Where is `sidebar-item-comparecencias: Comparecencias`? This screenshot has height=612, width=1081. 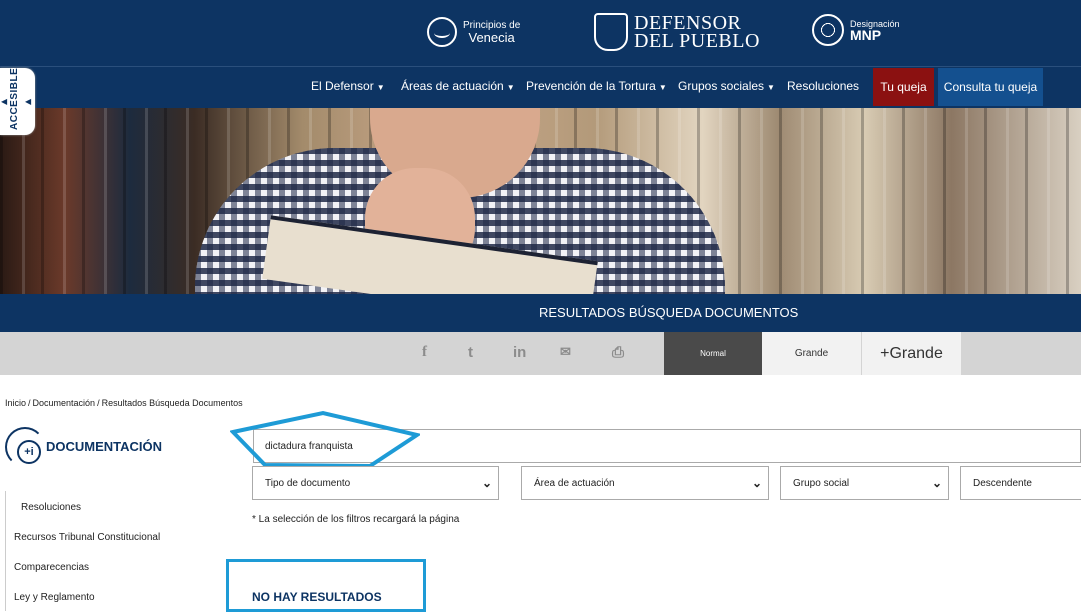
sidebar-item-comparecencias: Comparecencias is located at coordinates (51, 567).